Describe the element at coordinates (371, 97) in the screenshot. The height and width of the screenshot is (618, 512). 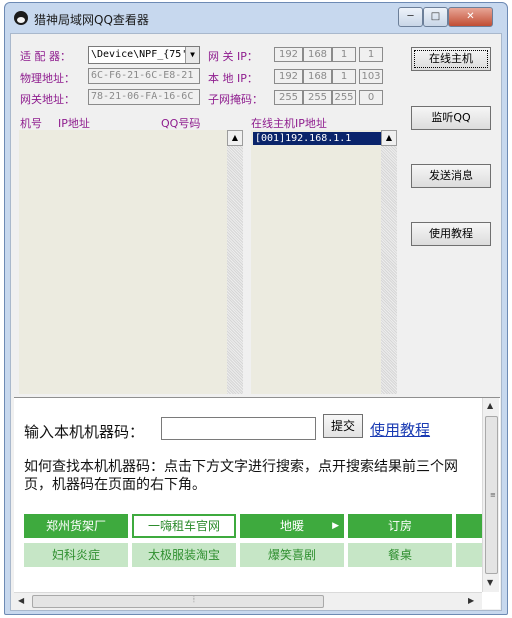
I see `subnet-octet-4: 0` at that location.